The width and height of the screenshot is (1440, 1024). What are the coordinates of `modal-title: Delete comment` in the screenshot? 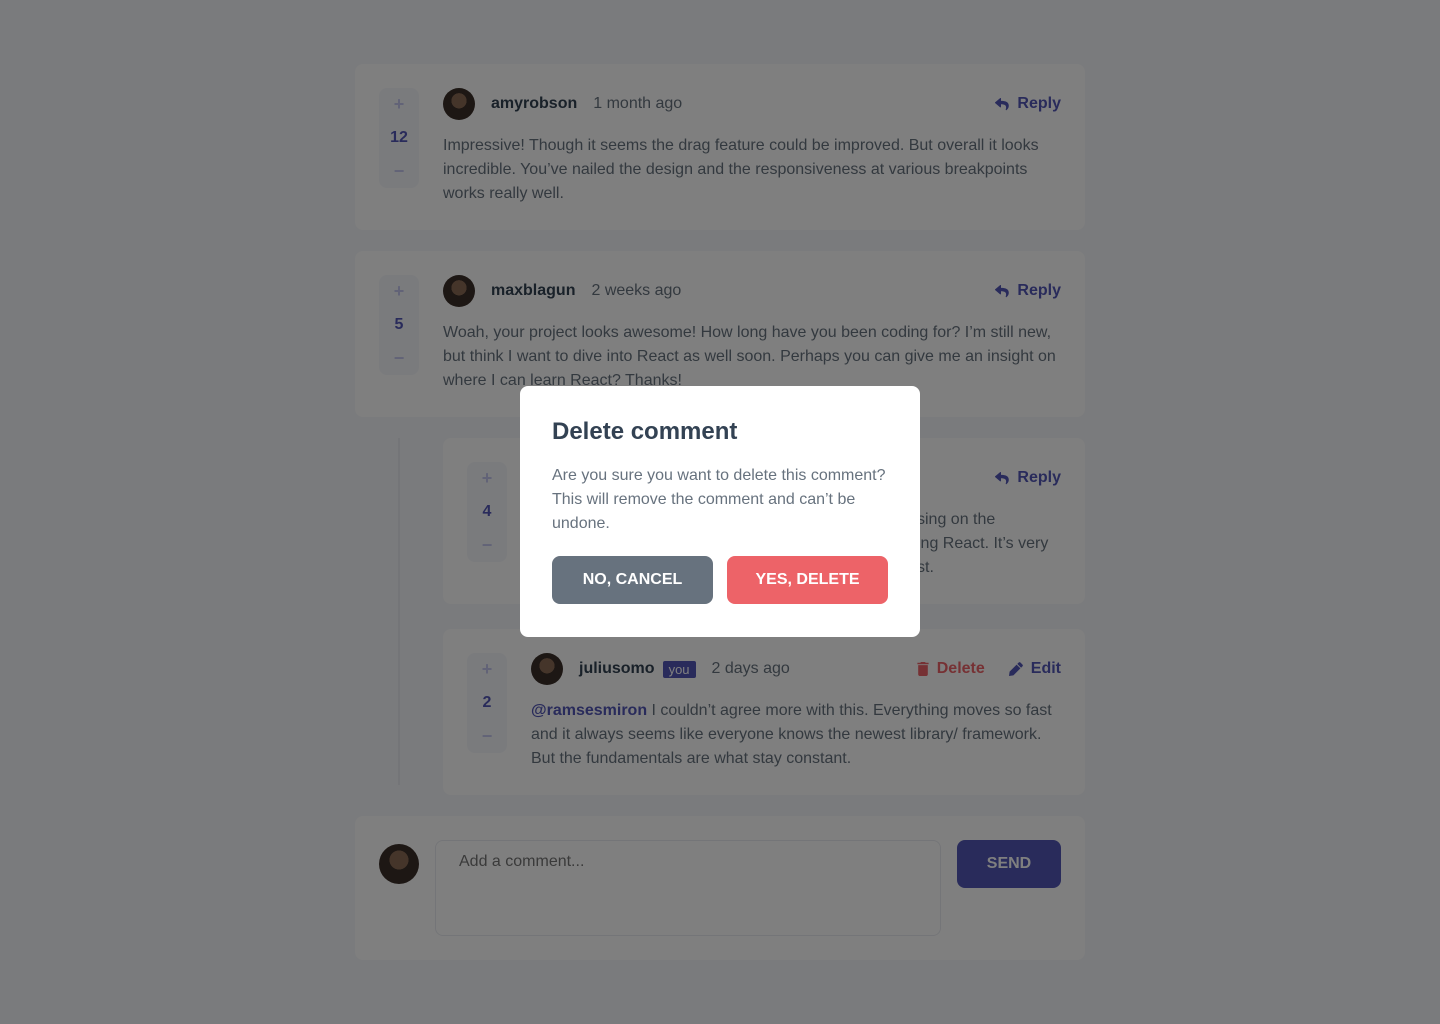 It's located at (645, 431).